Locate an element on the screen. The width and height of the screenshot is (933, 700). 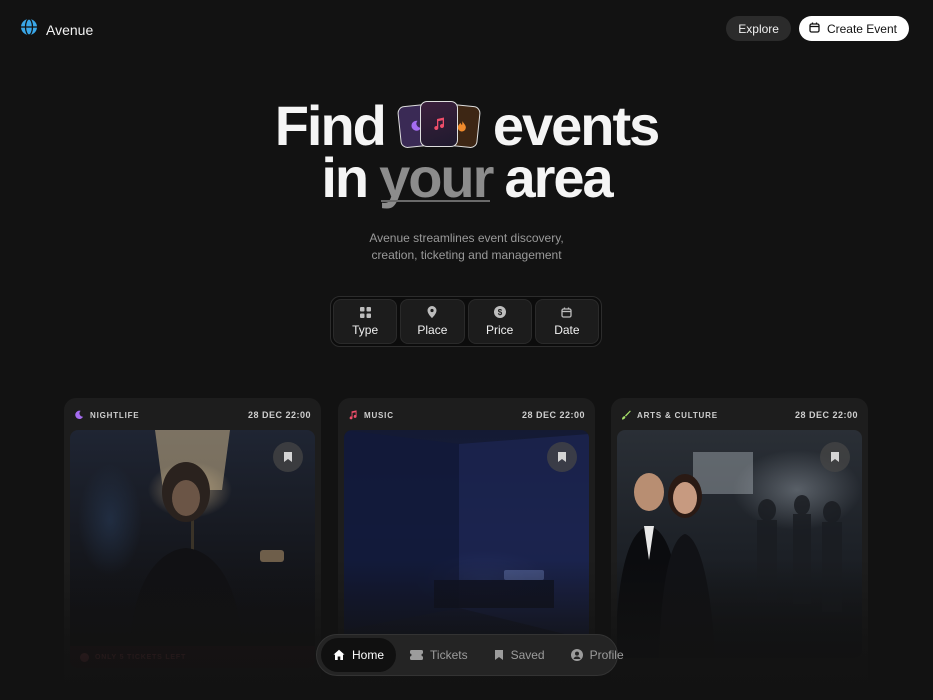
dollar-coin-icon: $ is located at coordinates (499, 312).